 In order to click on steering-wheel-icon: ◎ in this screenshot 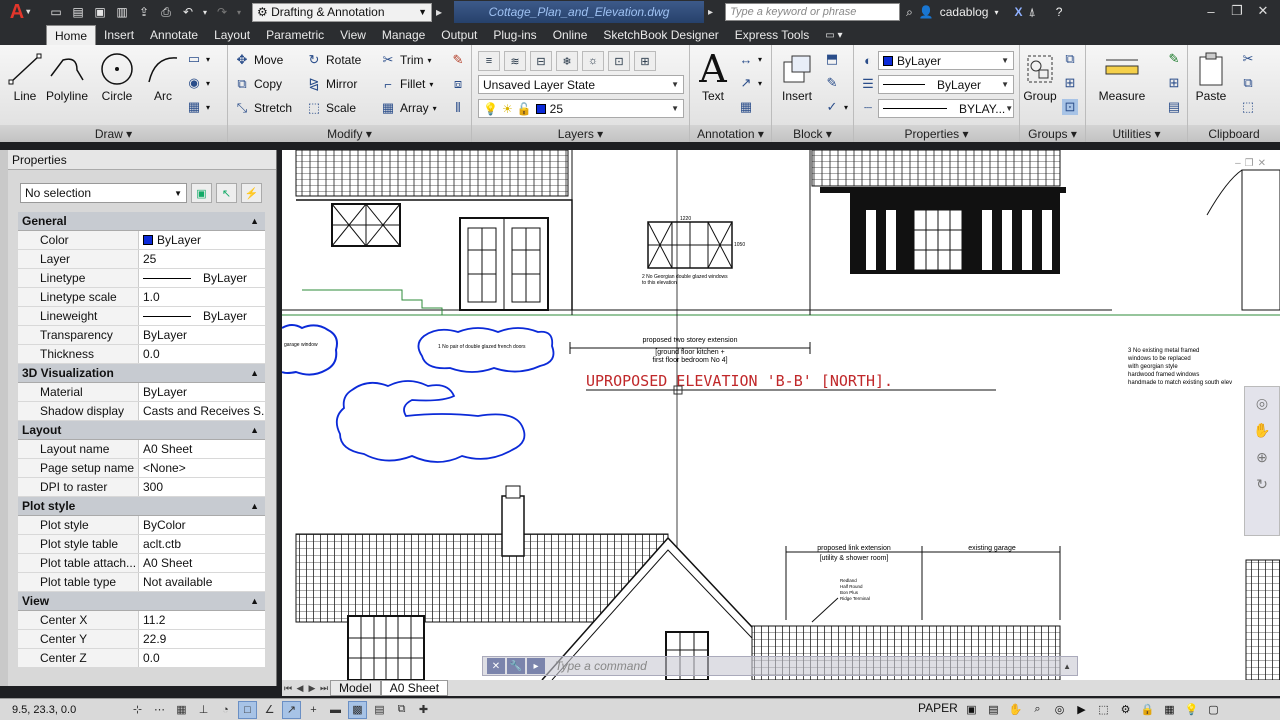, I will do `click(1262, 403)`.